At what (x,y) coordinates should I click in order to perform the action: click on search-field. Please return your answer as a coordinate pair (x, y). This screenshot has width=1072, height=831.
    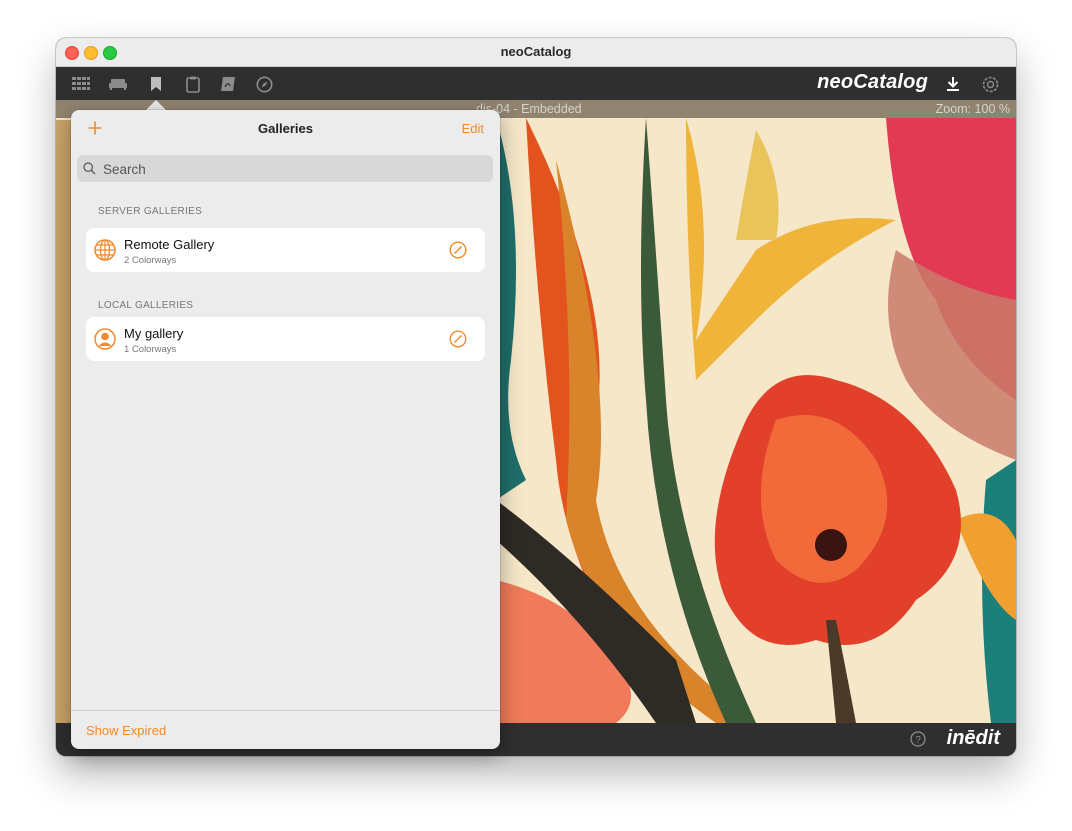
    Looking at the image, I should click on (285, 168).